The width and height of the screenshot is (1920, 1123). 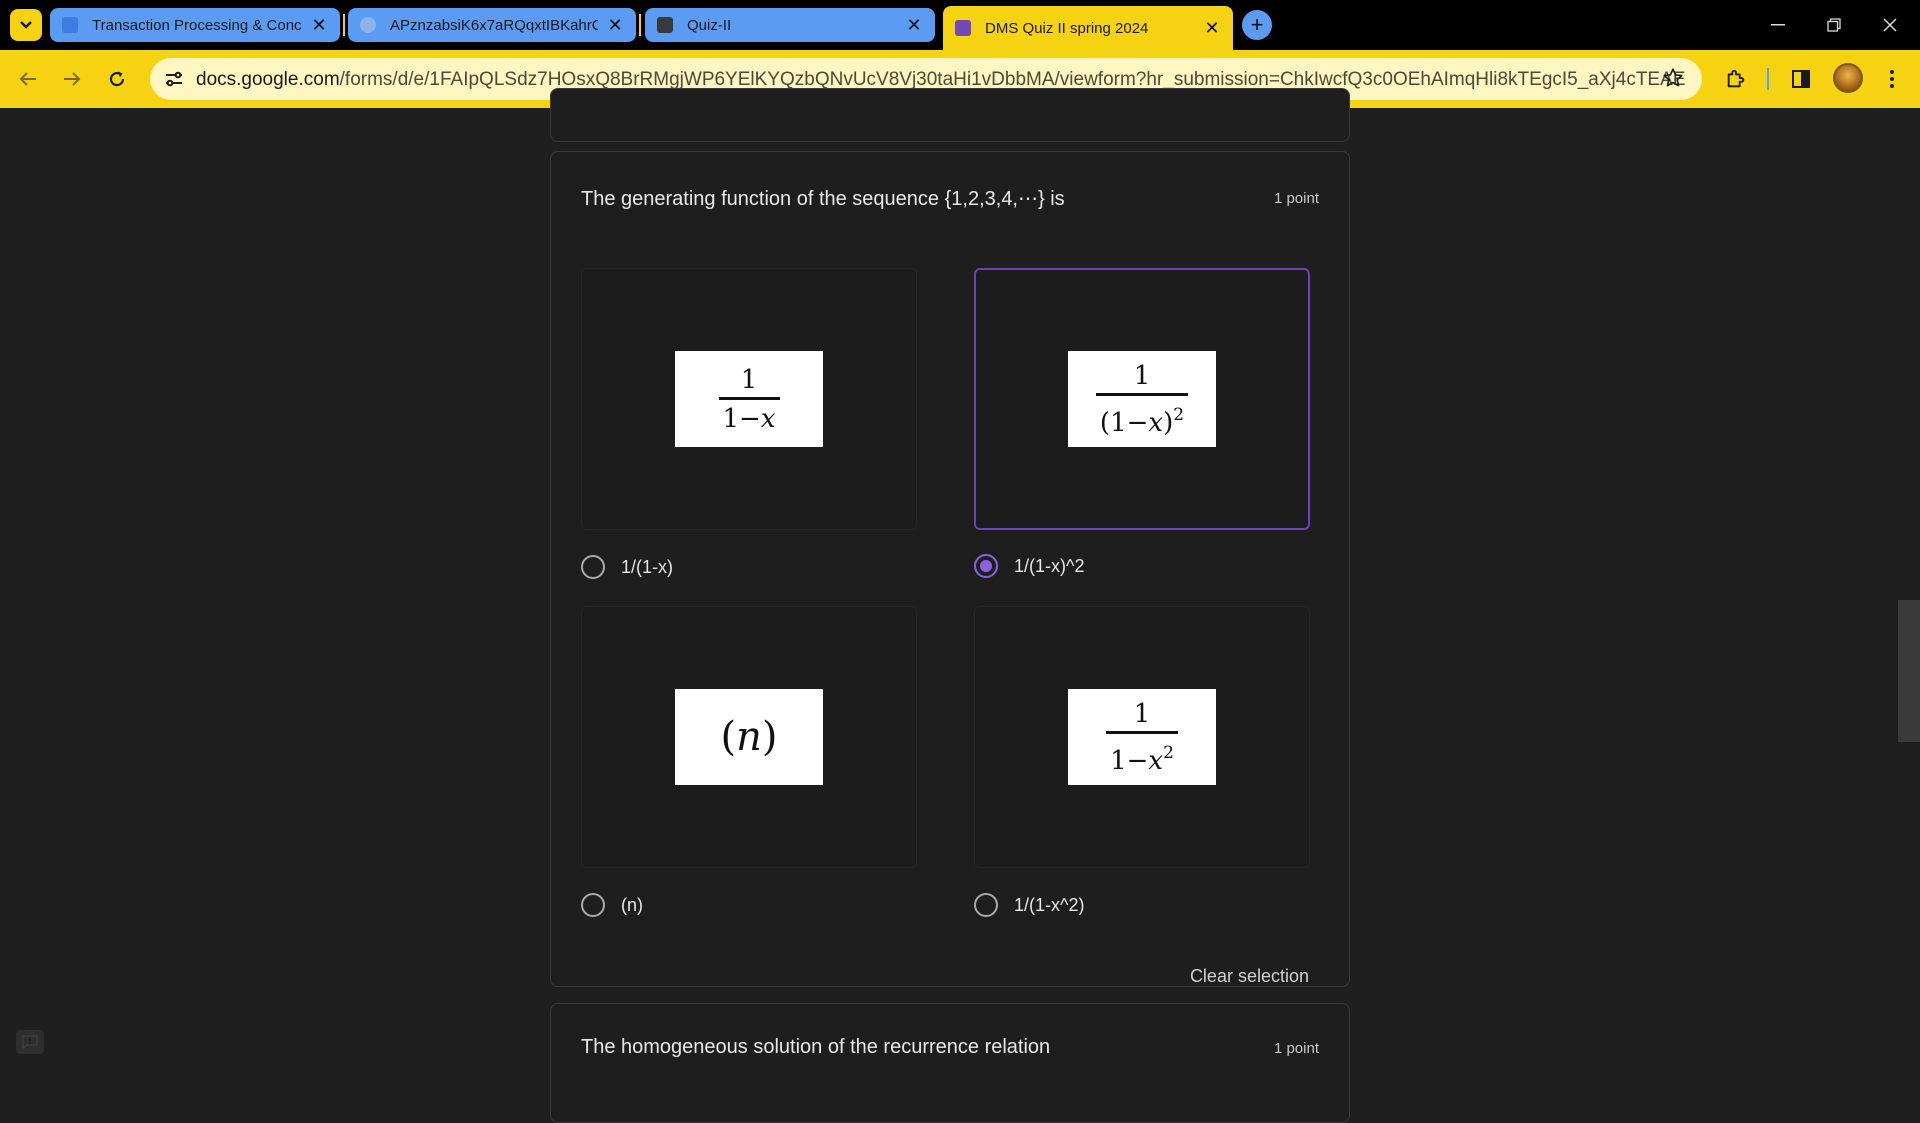 I want to click on option-image: (n), so click(x=749, y=737).